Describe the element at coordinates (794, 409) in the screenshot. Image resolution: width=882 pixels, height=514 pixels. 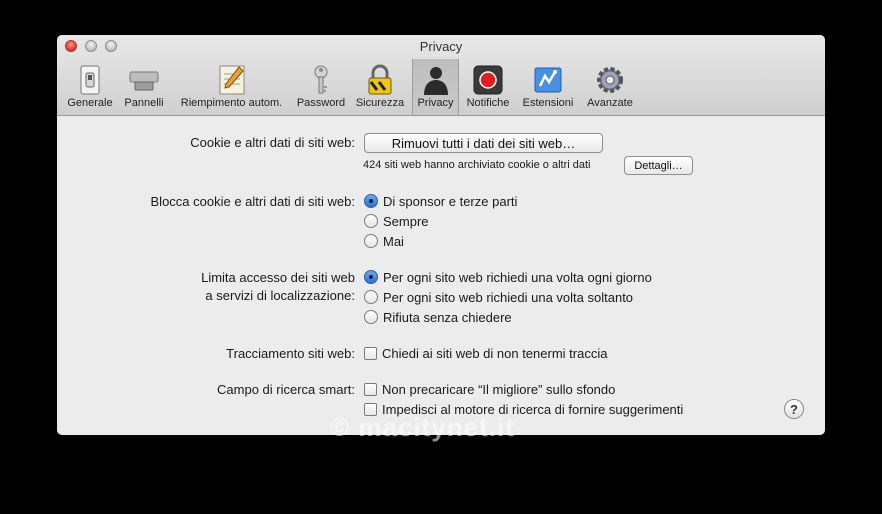
I see `help-button: ?` at that location.